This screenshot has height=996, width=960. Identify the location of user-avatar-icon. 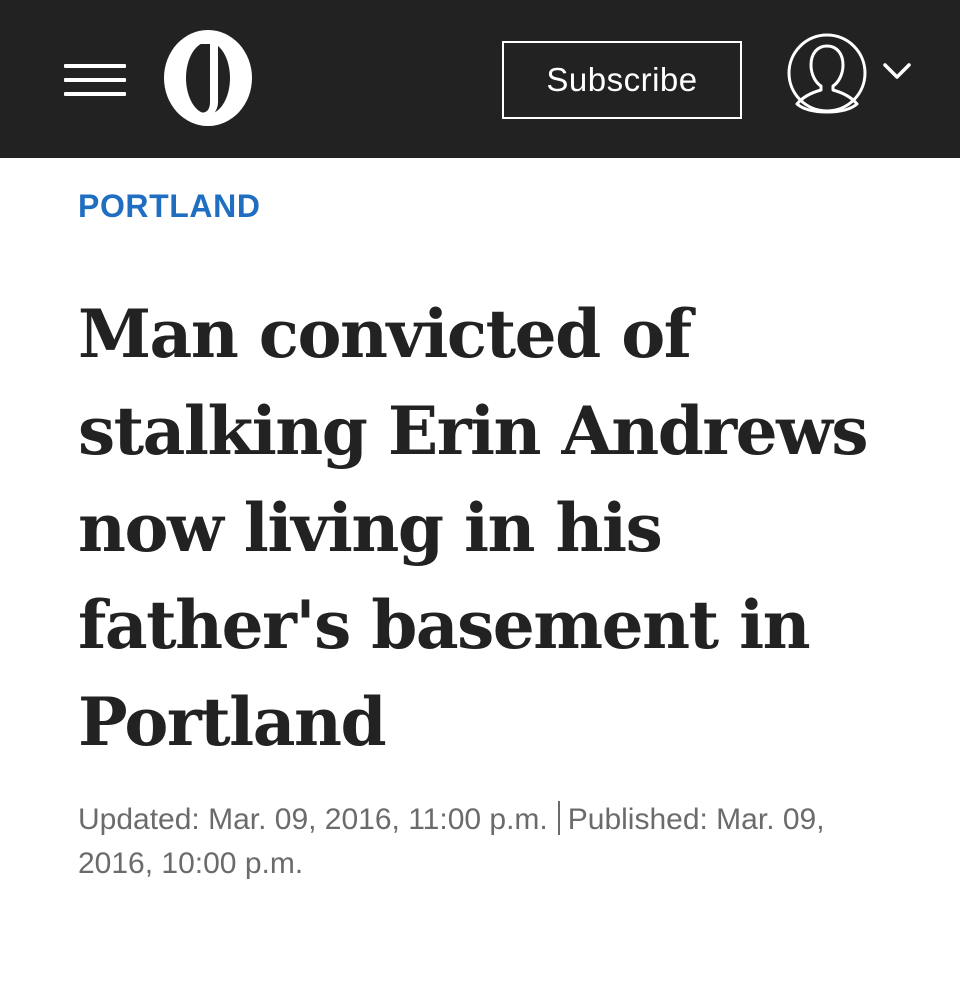
(827, 73).